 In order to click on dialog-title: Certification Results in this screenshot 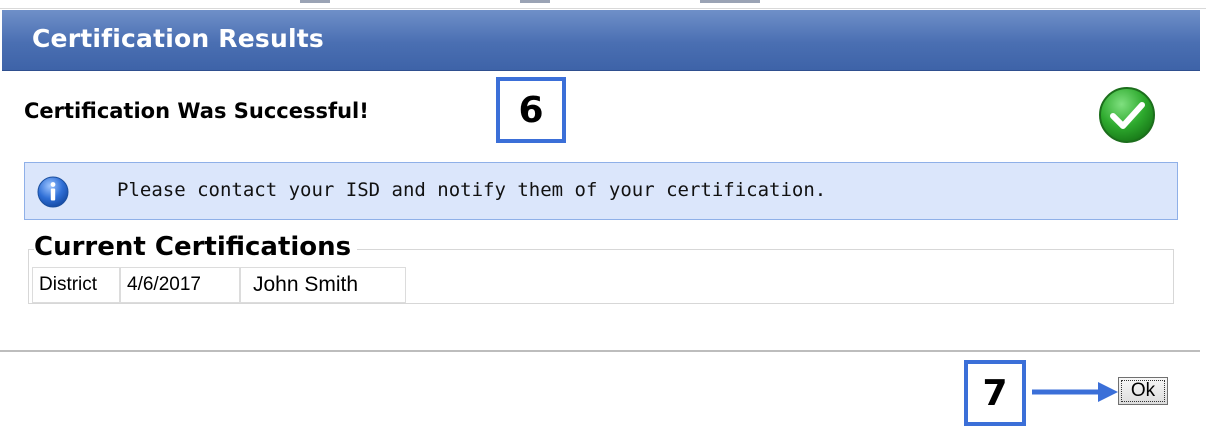, I will do `click(178, 38)`.